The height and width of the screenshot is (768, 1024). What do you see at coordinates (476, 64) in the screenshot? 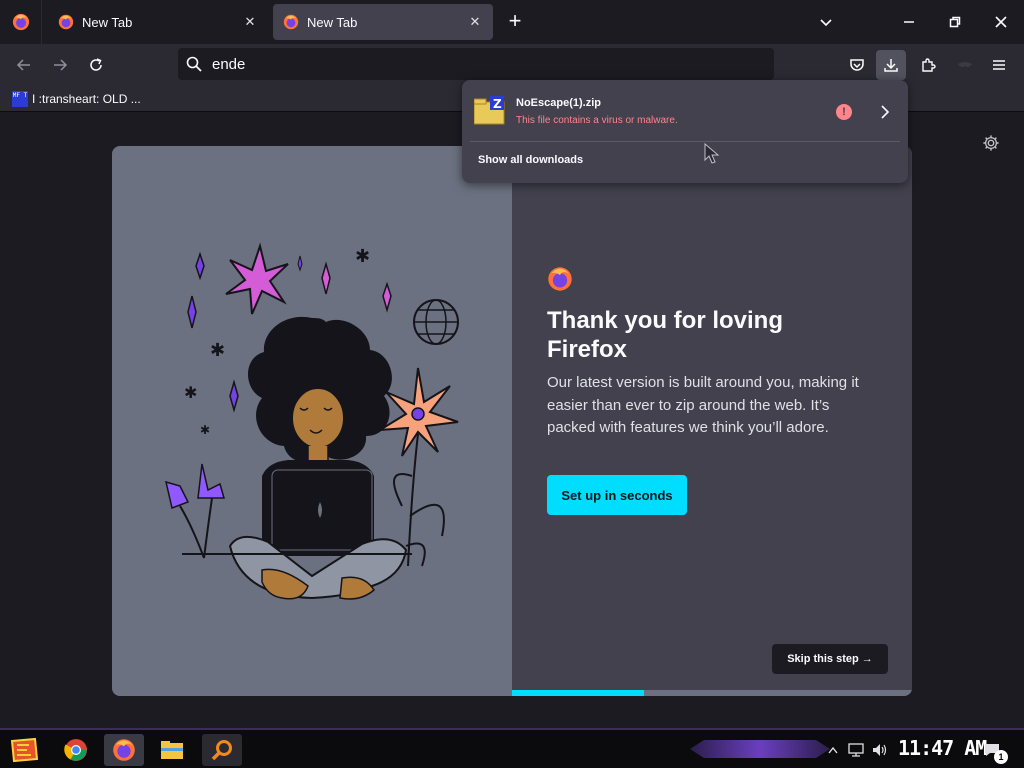
I see `address-bar: ende` at bounding box center [476, 64].